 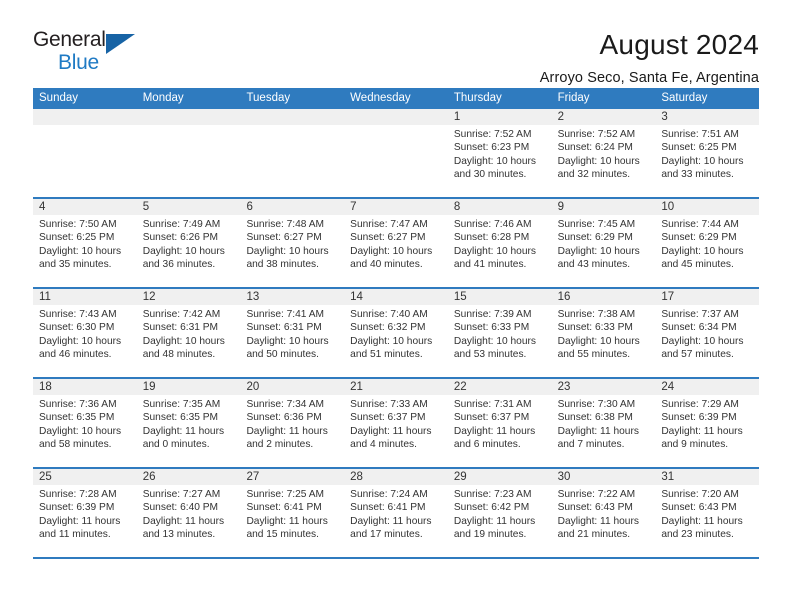 I want to click on sunset-text: Sunset: 6:40 PM, so click(x=180, y=508).